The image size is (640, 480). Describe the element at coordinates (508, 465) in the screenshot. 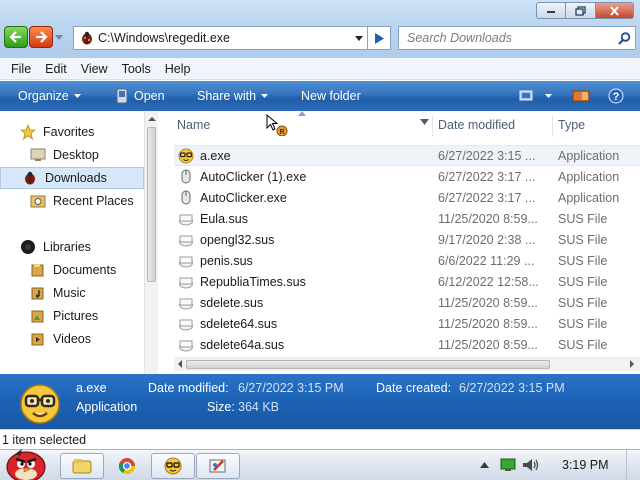

I see `network-icon` at that location.